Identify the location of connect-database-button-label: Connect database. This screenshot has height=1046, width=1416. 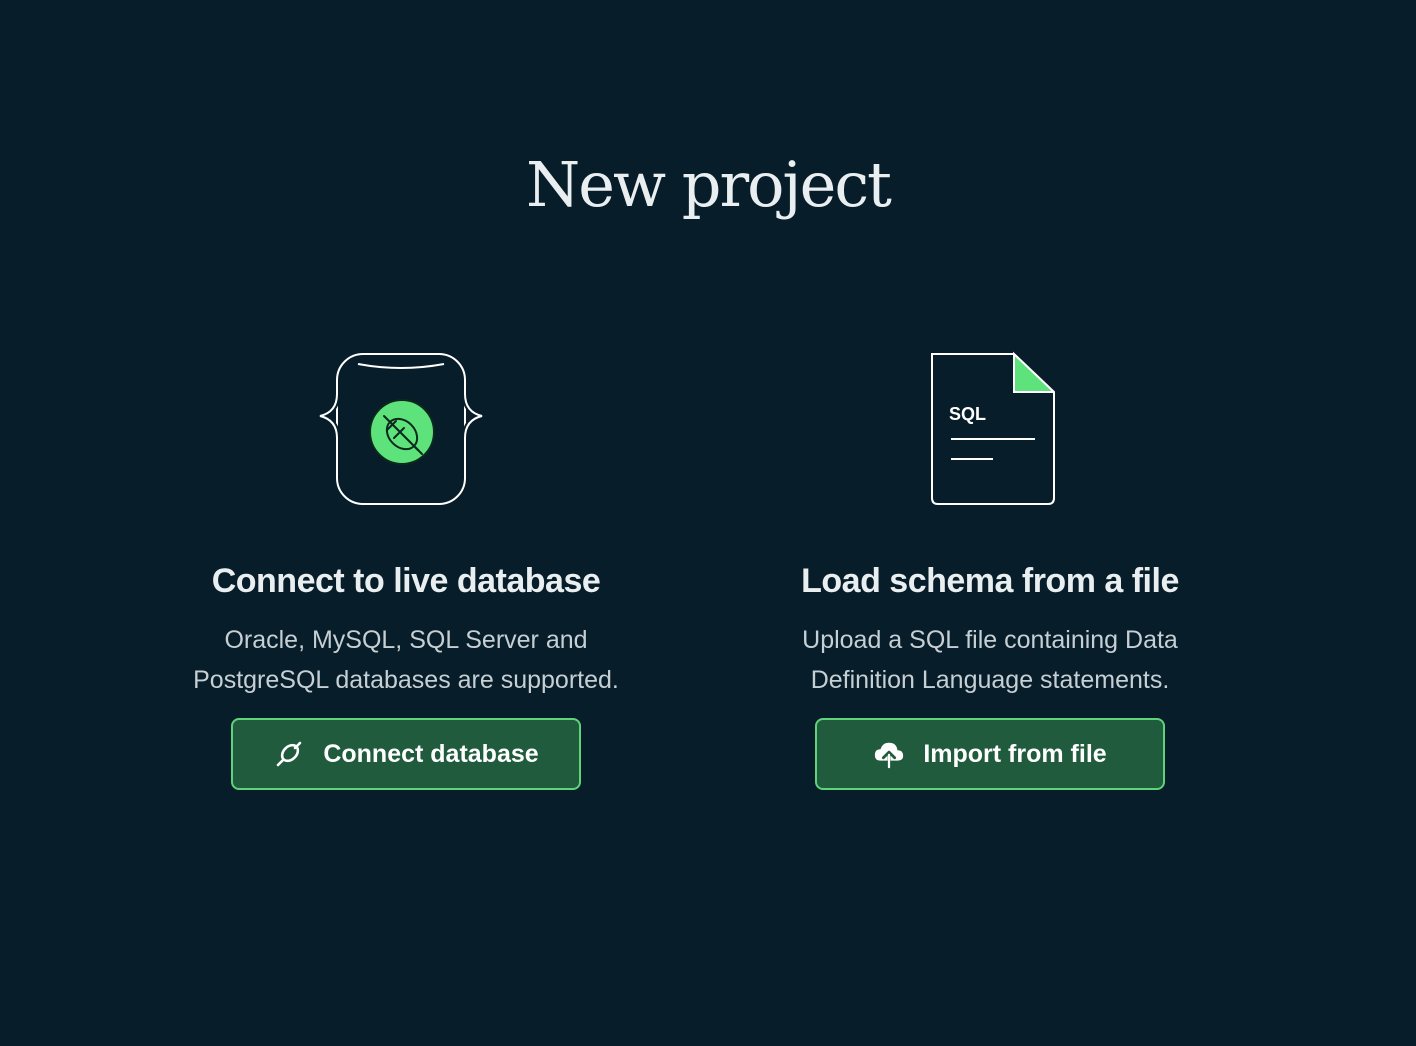
(431, 753).